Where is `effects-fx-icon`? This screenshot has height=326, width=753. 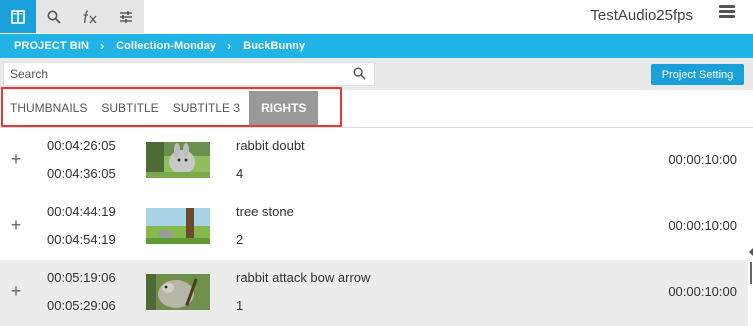
effects-fx-icon is located at coordinates (90, 16).